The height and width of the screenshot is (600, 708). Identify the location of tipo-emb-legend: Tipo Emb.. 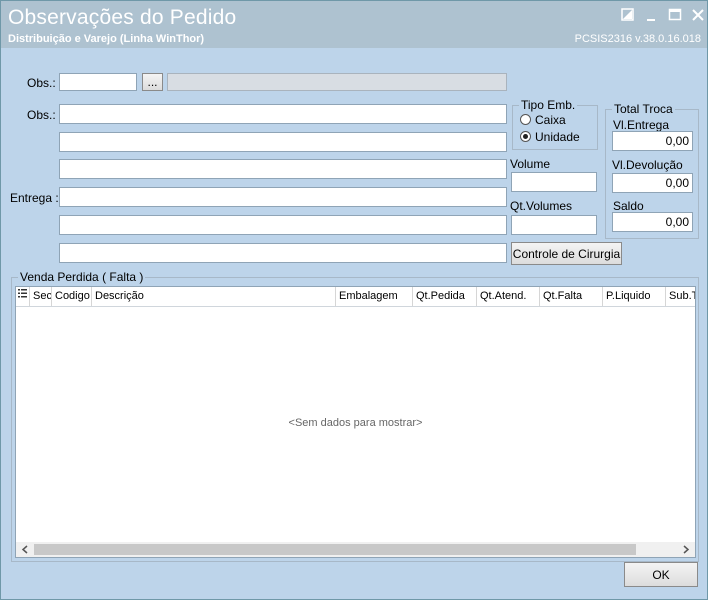
(548, 105).